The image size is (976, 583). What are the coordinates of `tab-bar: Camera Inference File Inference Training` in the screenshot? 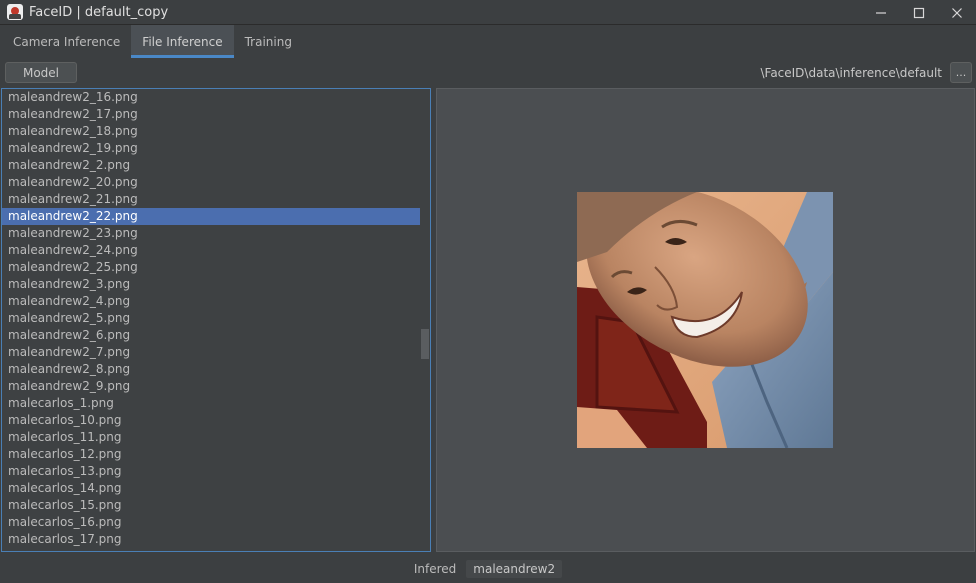 It's located at (488, 41).